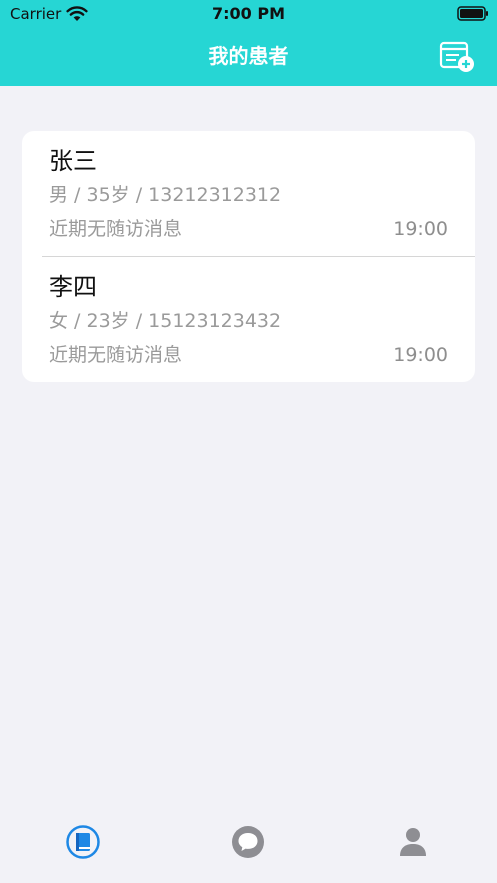 This screenshot has width=497, height=883. I want to click on chat-bubble-icon, so click(248, 842).